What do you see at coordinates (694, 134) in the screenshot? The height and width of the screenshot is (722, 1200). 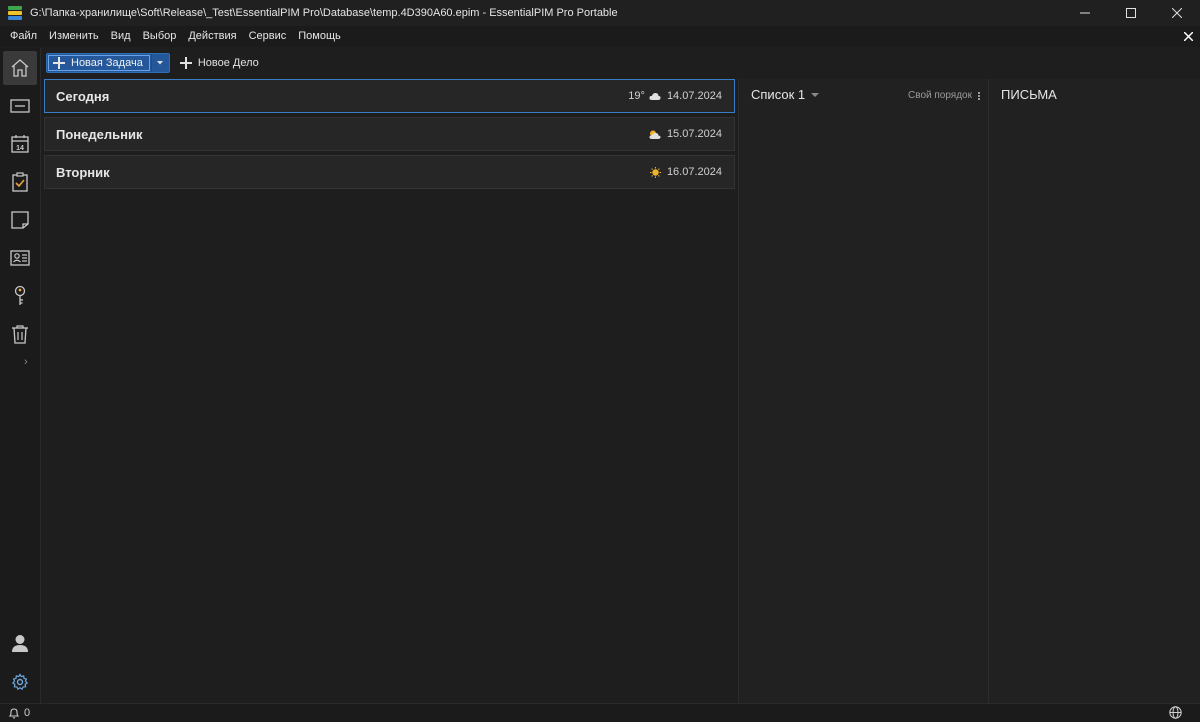 I see `day-date: 15.07.2024` at bounding box center [694, 134].